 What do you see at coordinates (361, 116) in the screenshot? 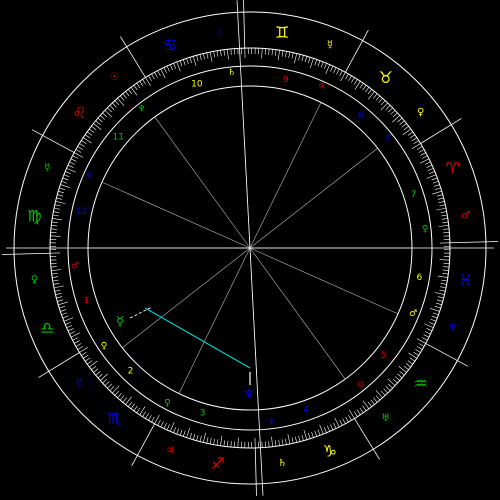
I see `house-number-8: 8` at bounding box center [361, 116].